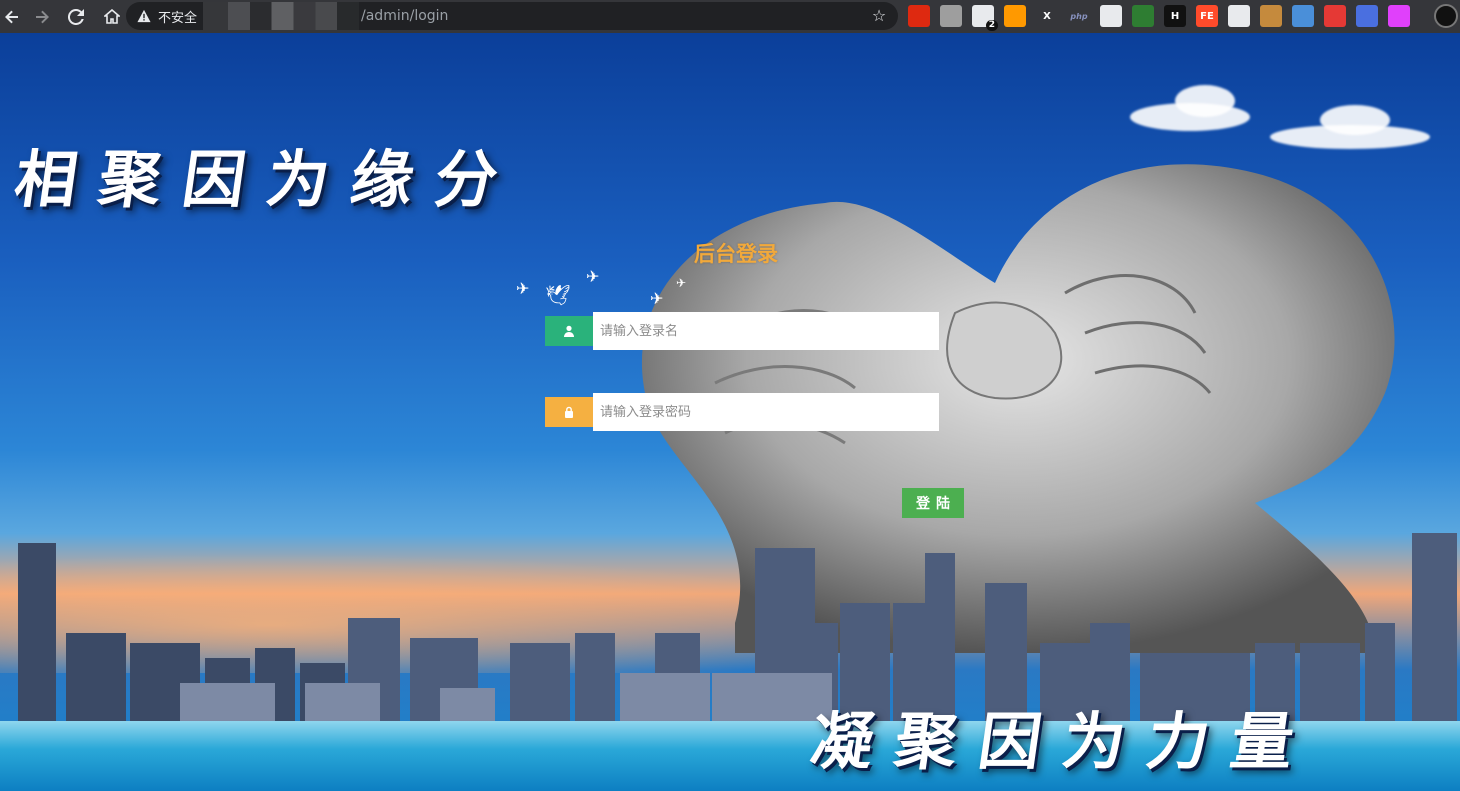 The height and width of the screenshot is (791, 1460). I want to click on profile-avatar, so click(1446, 16).